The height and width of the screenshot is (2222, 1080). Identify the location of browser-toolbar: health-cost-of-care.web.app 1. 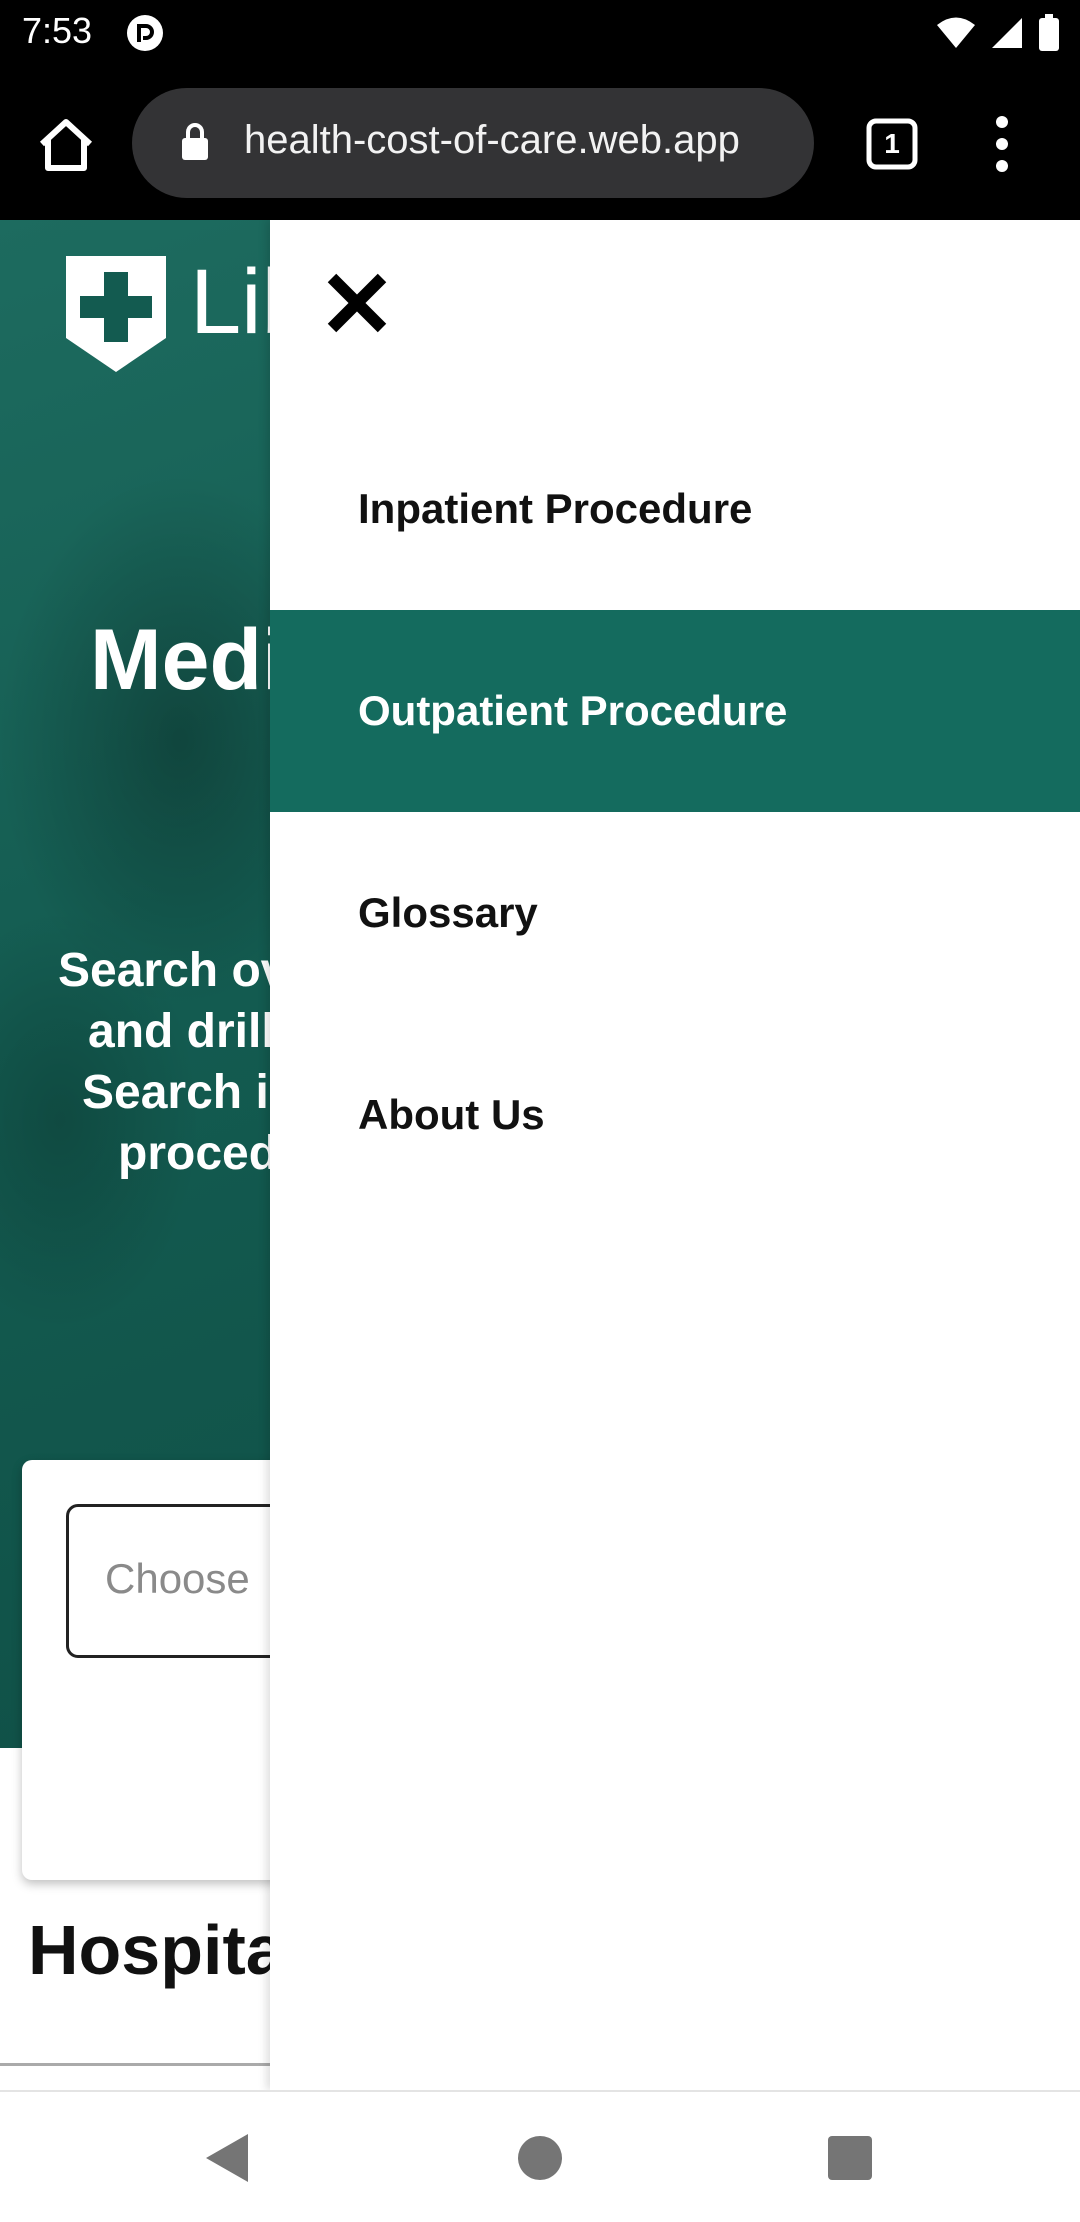
(540, 143).